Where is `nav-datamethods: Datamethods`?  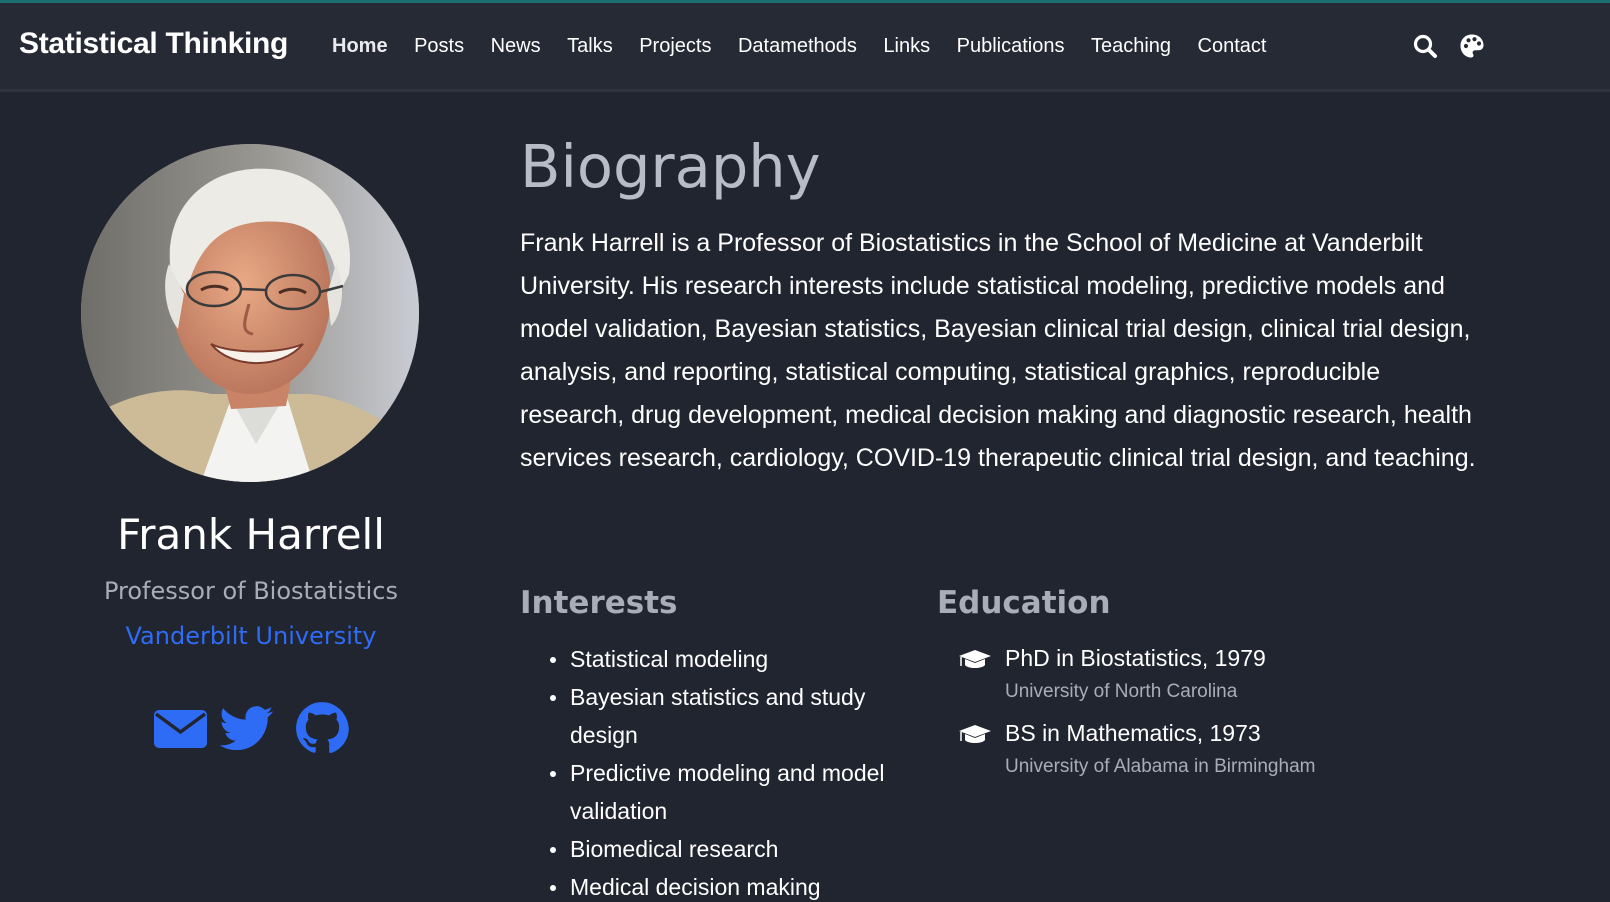 nav-datamethods: Datamethods is located at coordinates (797, 46).